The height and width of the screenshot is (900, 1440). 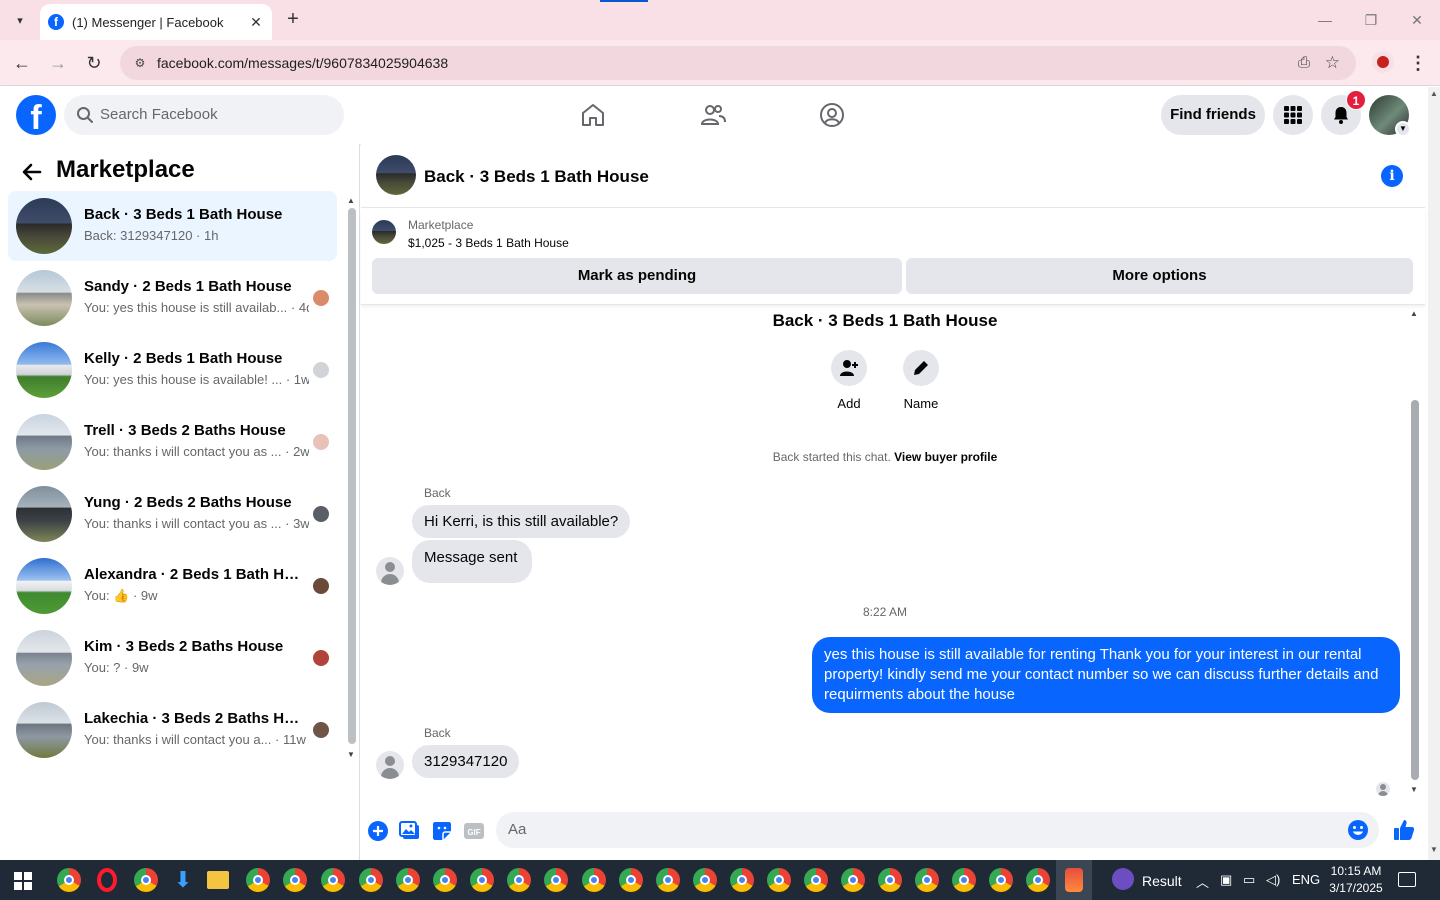 What do you see at coordinates (1418, 63) in the screenshot?
I see `browser-menu-icon: ⋮` at bounding box center [1418, 63].